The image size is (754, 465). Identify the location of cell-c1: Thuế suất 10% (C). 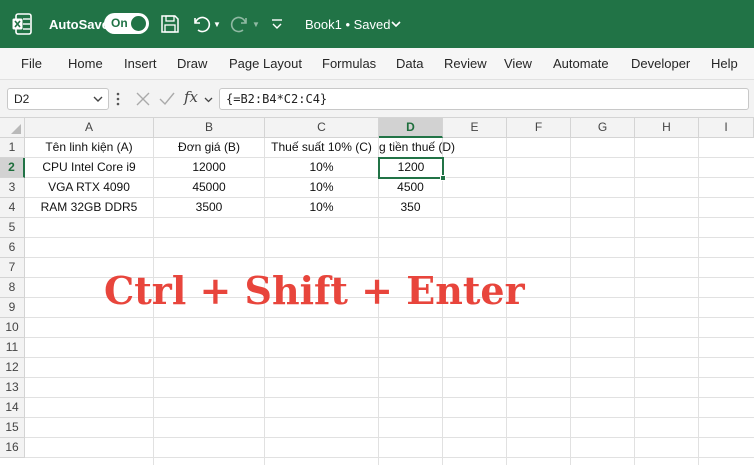
(322, 148).